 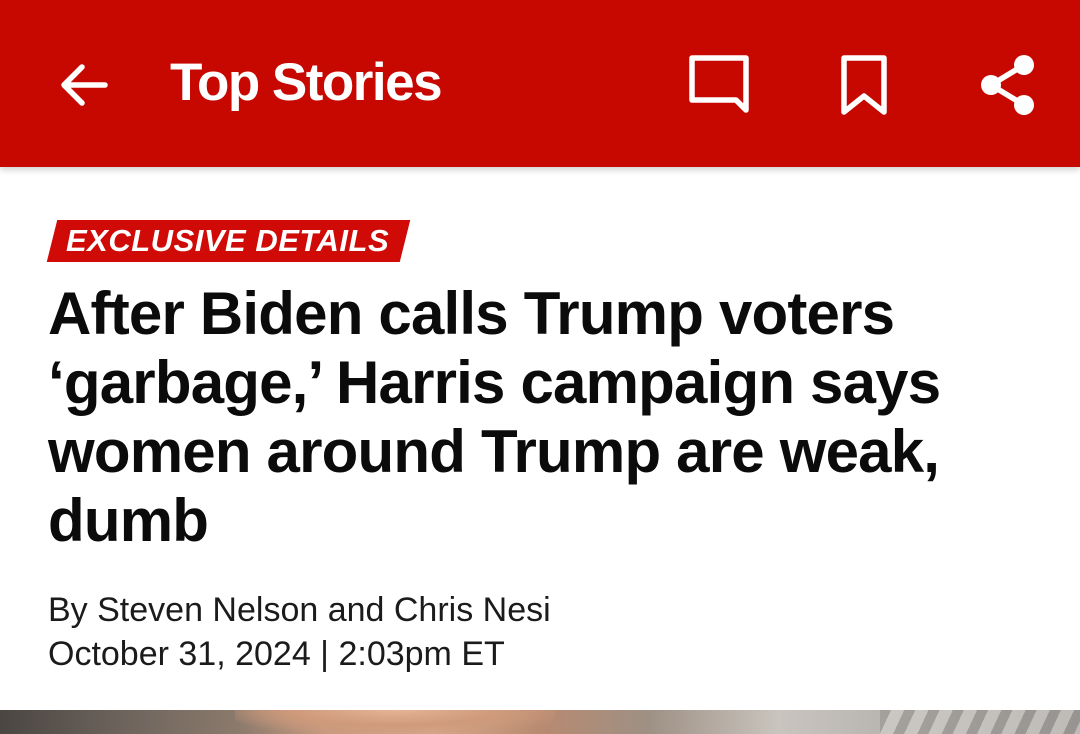 What do you see at coordinates (980, 722) in the screenshot?
I see `hero-image-background-pattern` at bounding box center [980, 722].